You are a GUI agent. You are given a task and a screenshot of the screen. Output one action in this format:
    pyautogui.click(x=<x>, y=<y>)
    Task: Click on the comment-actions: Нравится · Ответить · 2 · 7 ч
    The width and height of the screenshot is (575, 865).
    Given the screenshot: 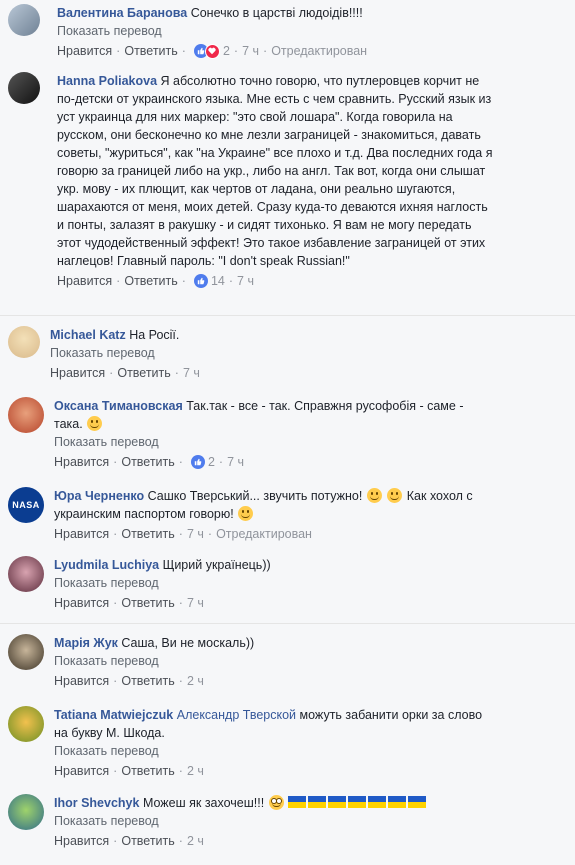 What is the action you would take?
    pyautogui.click(x=149, y=462)
    